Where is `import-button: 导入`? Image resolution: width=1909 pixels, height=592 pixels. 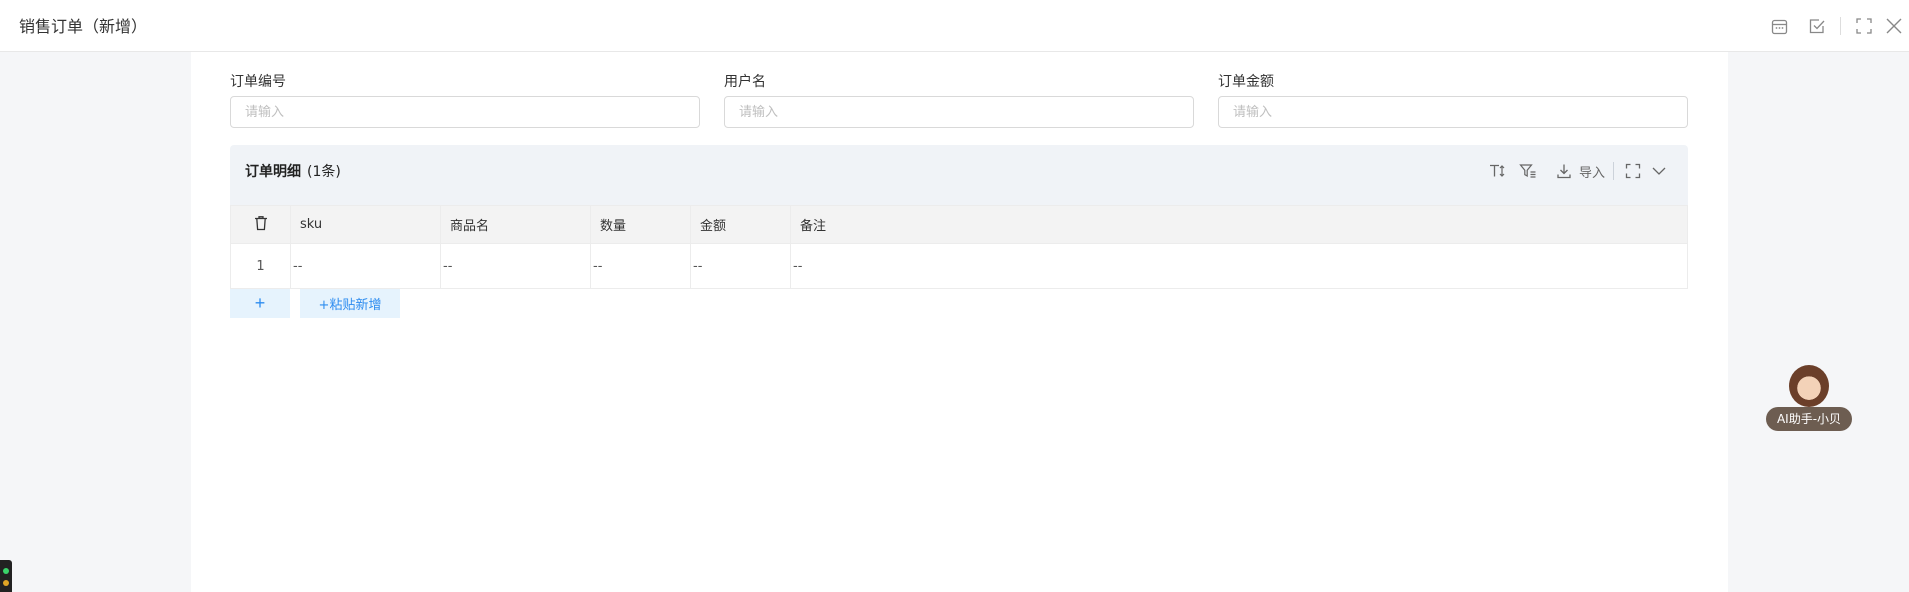 import-button: 导入 is located at coordinates (1592, 171).